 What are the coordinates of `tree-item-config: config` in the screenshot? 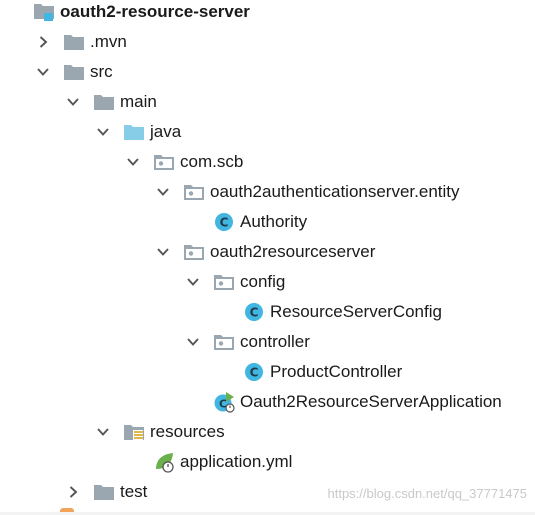 It's located at (235, 282).